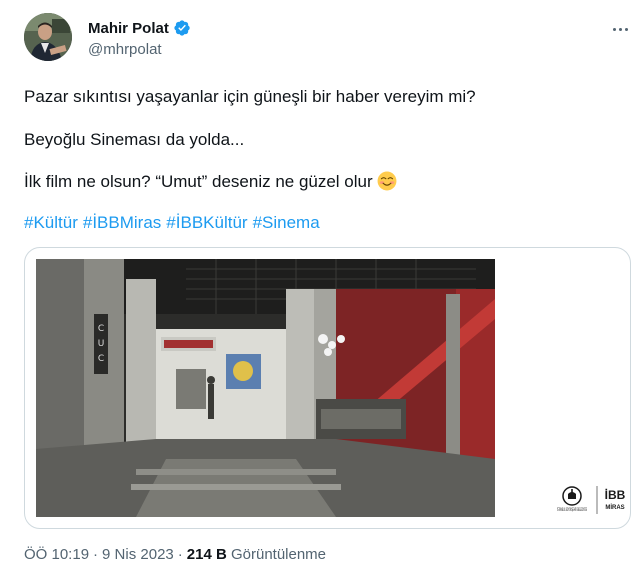  Describe the element at coordinates (122, 222) in the screenshot. I see `hashtag-ibbmiras: #İBBMiras` at that location.